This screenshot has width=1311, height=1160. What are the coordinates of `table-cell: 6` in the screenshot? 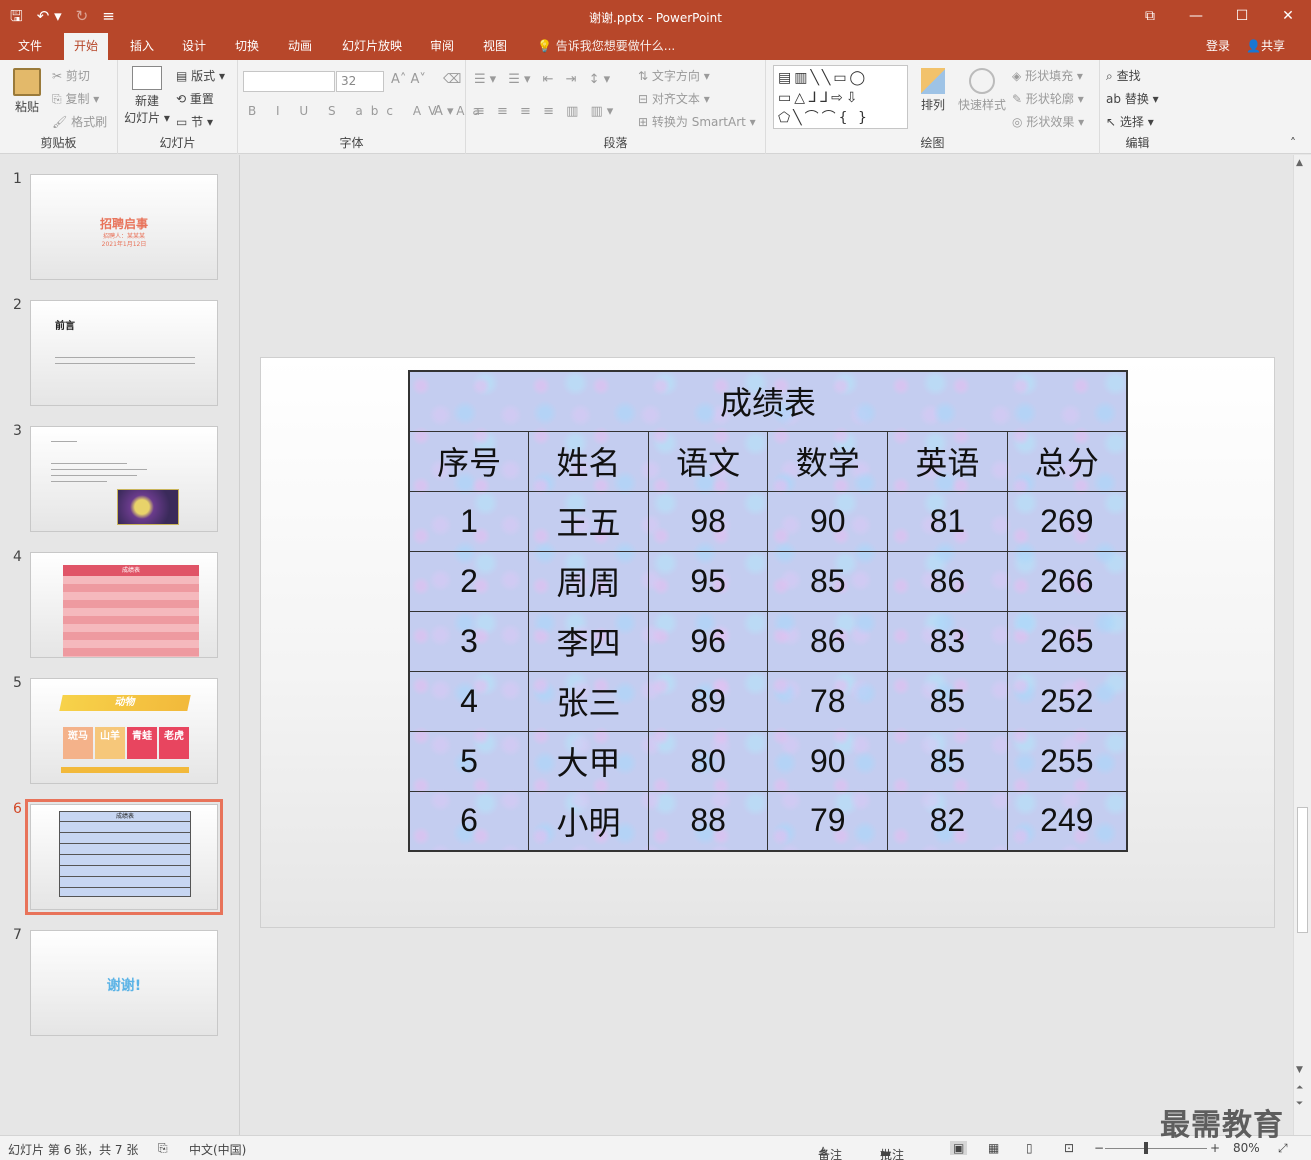 It's located at (469, 821).